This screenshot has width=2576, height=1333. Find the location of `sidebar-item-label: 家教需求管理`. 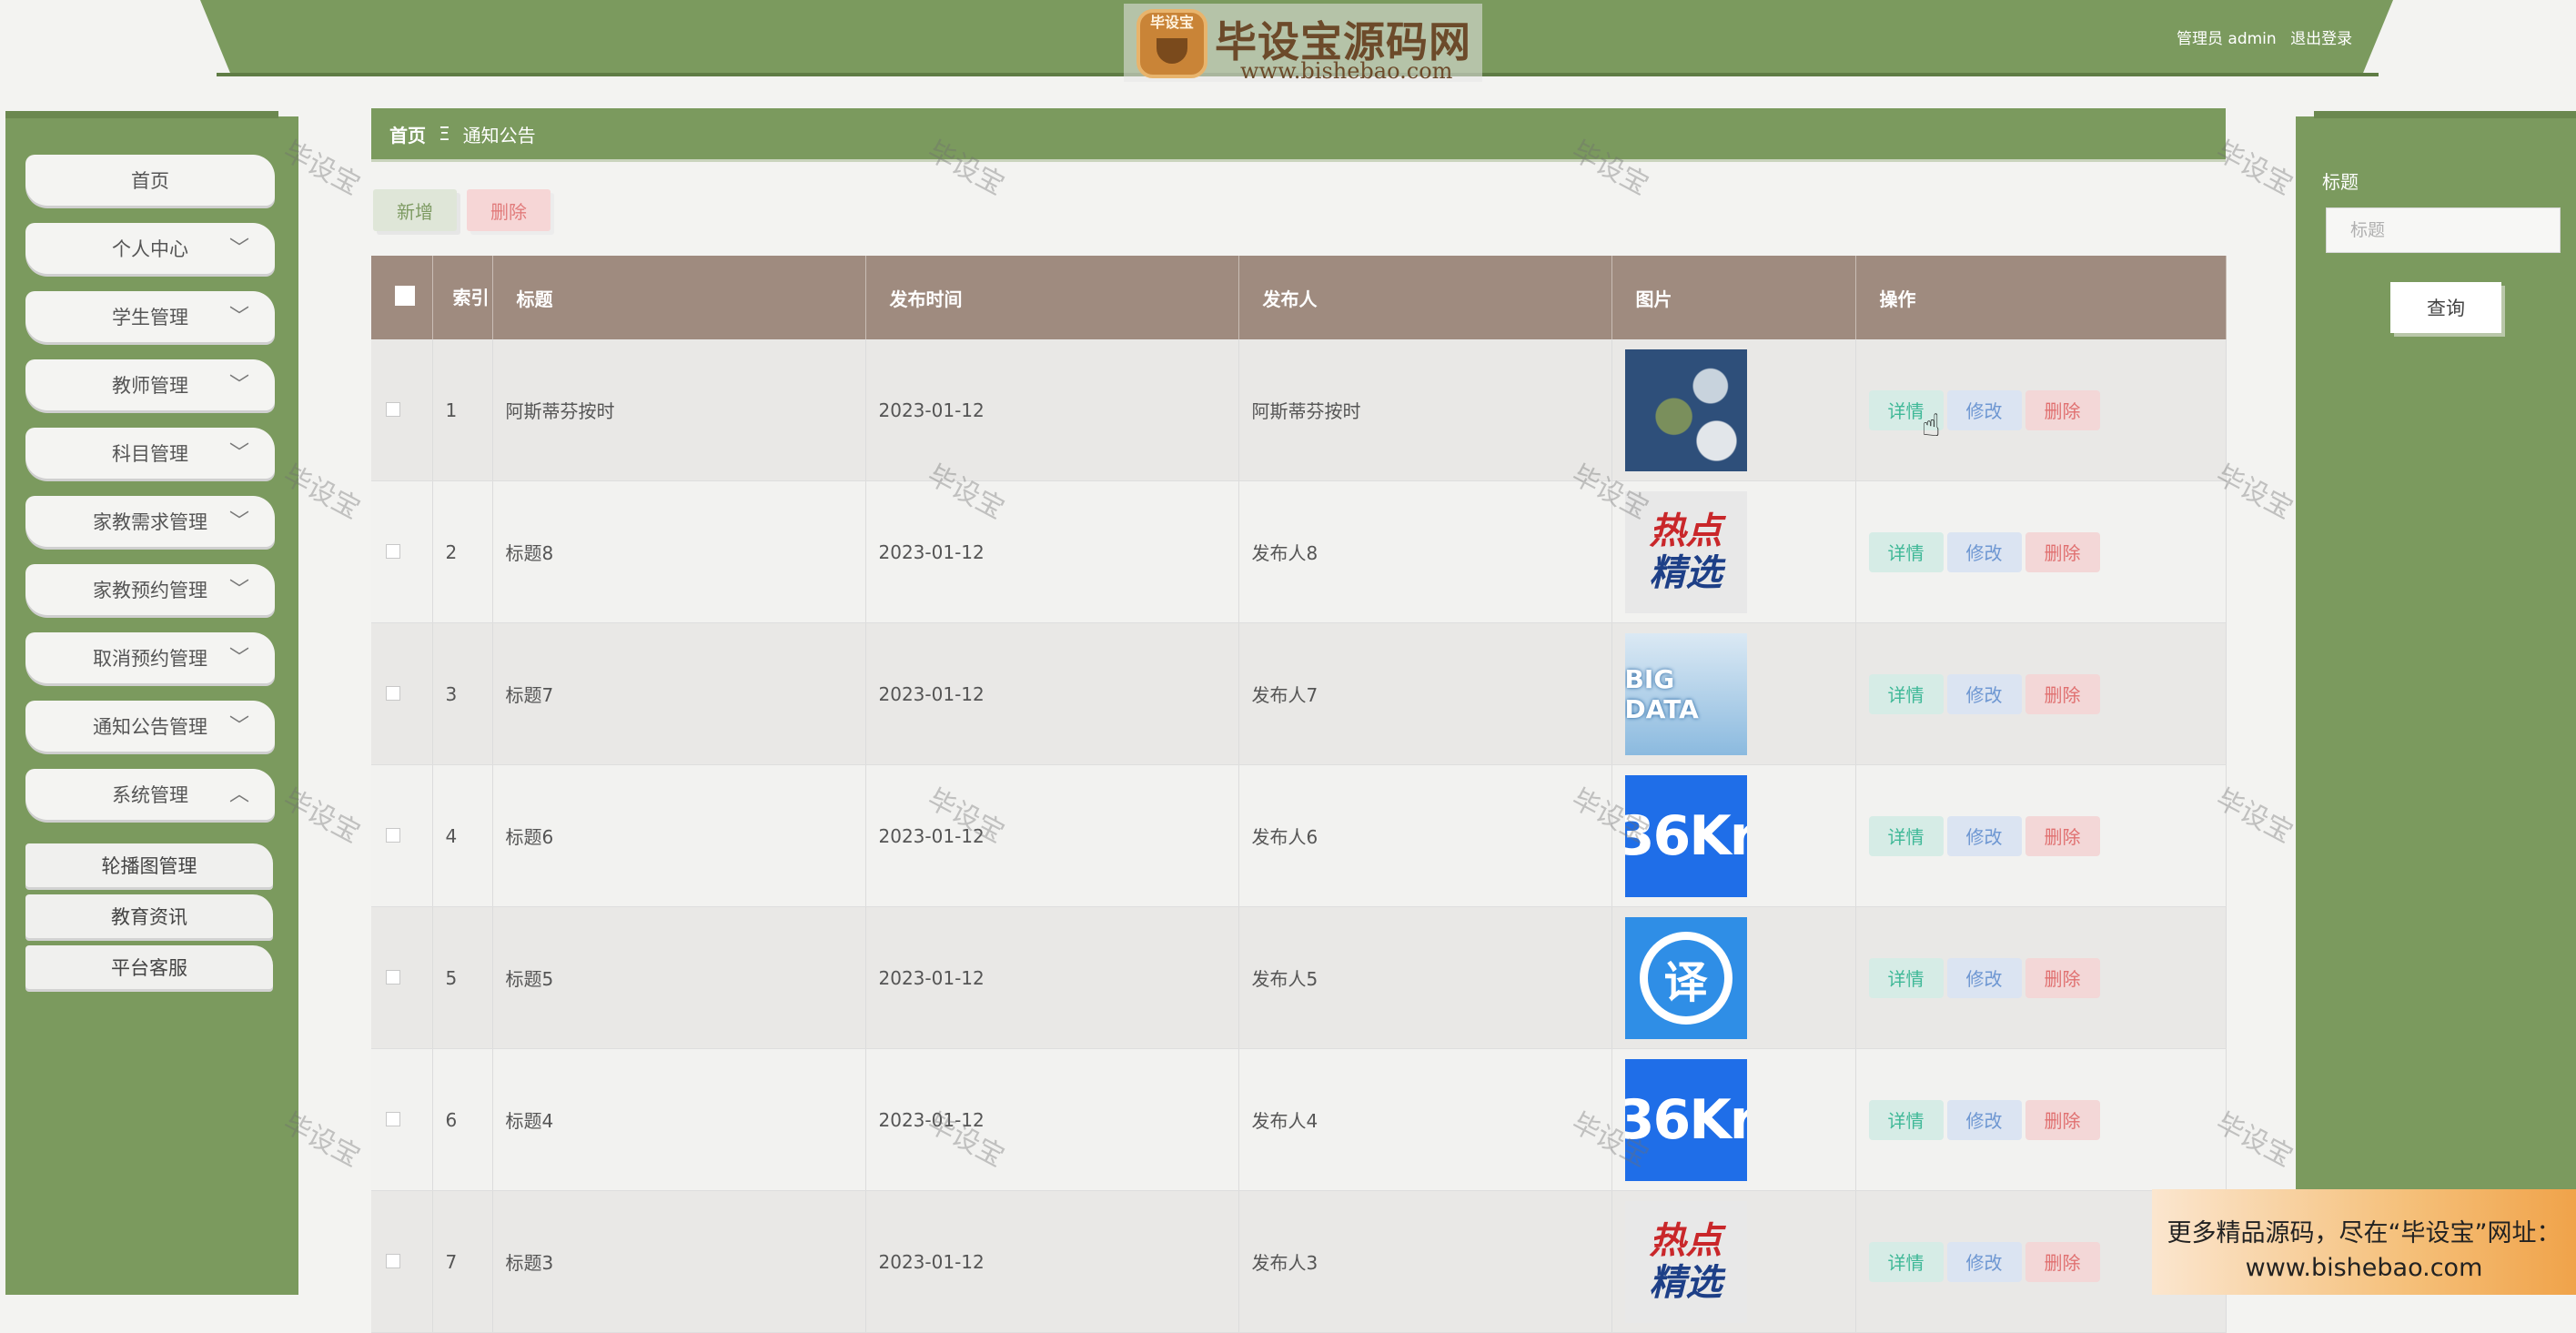

sidebar-item-label: 家教需求管理 is located at coordinates (150, 522).